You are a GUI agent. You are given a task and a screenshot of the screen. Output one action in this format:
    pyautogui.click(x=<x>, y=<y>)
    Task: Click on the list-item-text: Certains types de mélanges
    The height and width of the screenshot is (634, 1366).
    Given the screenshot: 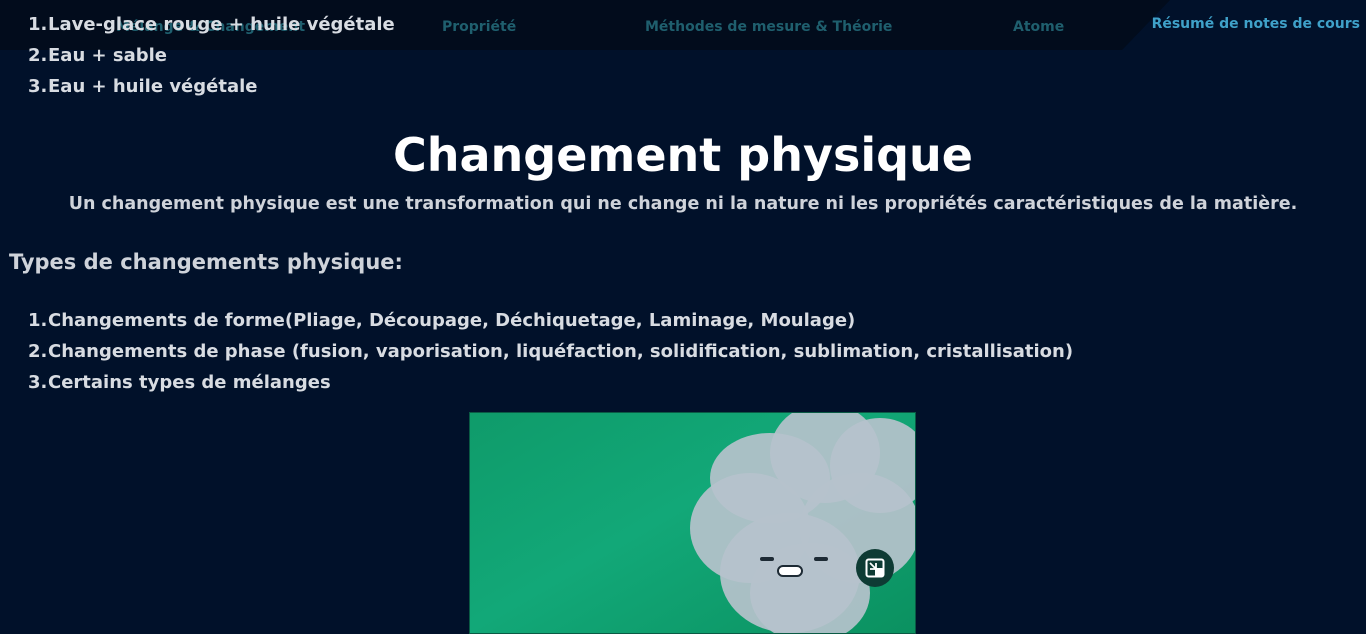 What is the action you would take?
    pyautogui.click(x=189, y=382)
    